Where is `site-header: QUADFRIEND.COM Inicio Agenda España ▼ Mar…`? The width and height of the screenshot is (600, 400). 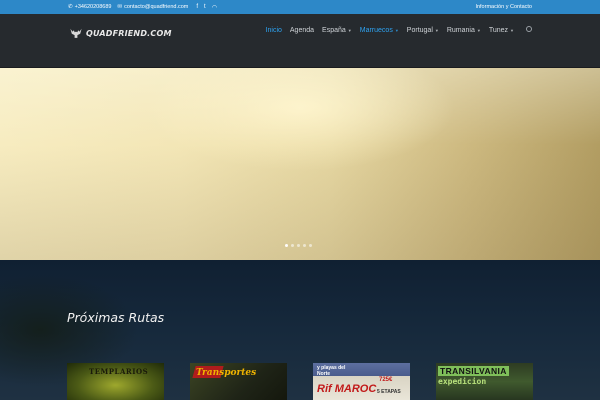 site-header: QUADFRIEND.COM Inicio Agenda España ▼ Mar… is located at coordinates (300, 41).